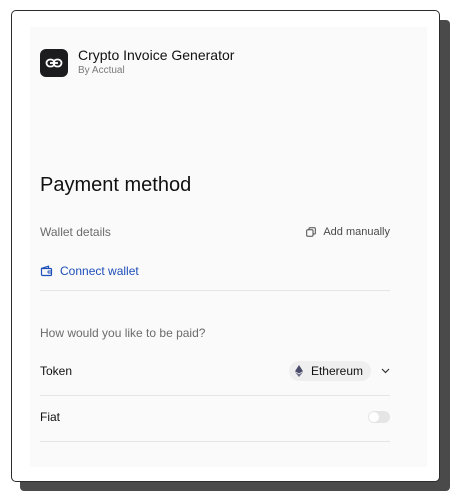  What do you see at coordinates (101, 70) in the screenshot?
I see `app-subtitle: By Acctual` at bounding box center [101, 70].